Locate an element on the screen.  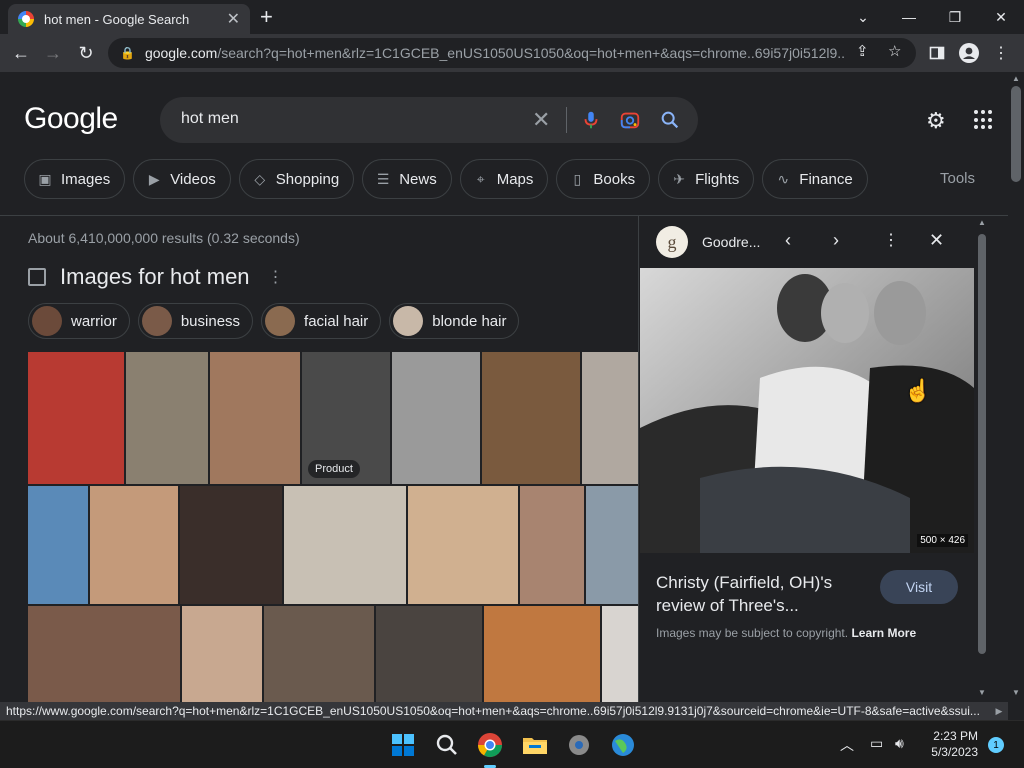
page-scrollbar: ▲ ▼ is located at coordinates (1016, 387).